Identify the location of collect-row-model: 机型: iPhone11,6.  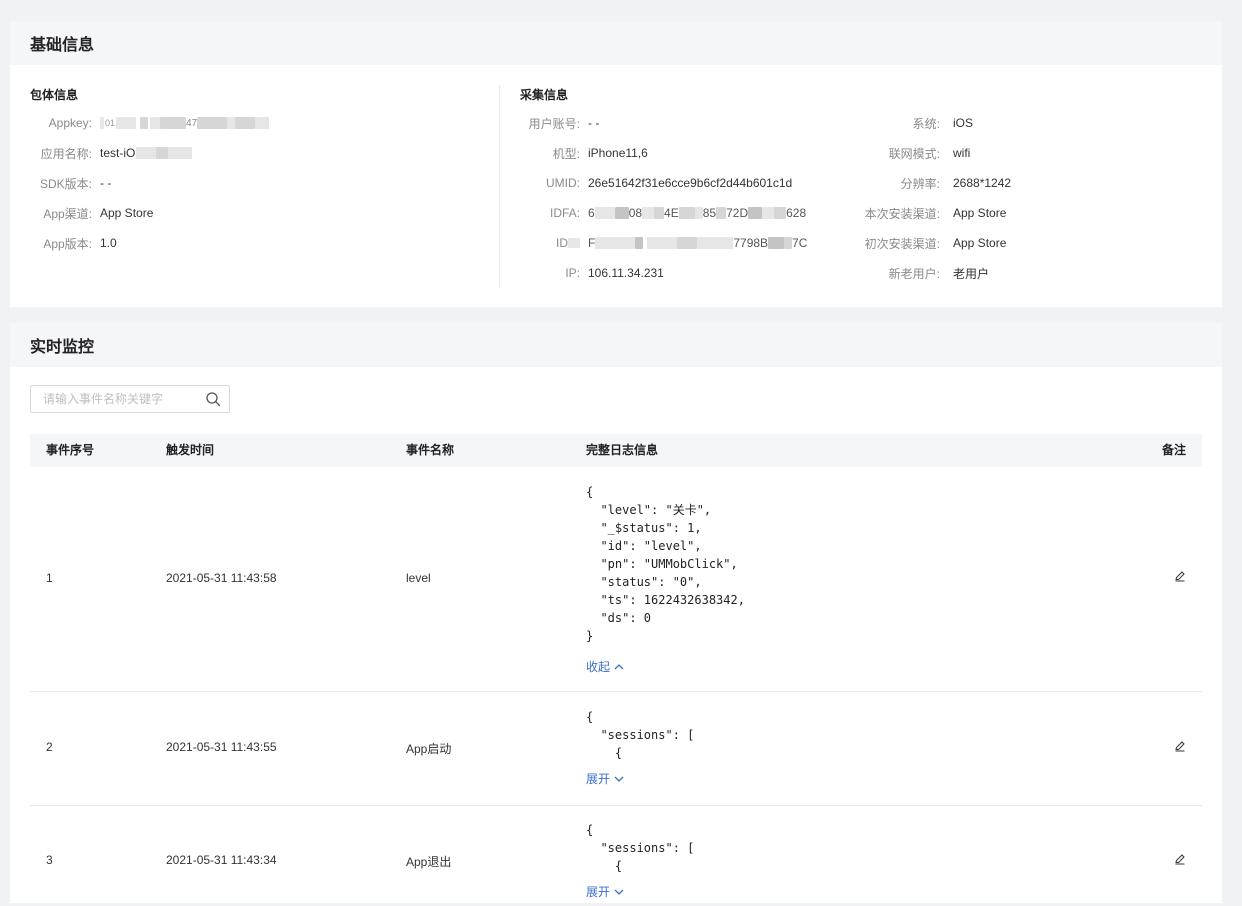
(579, 153).